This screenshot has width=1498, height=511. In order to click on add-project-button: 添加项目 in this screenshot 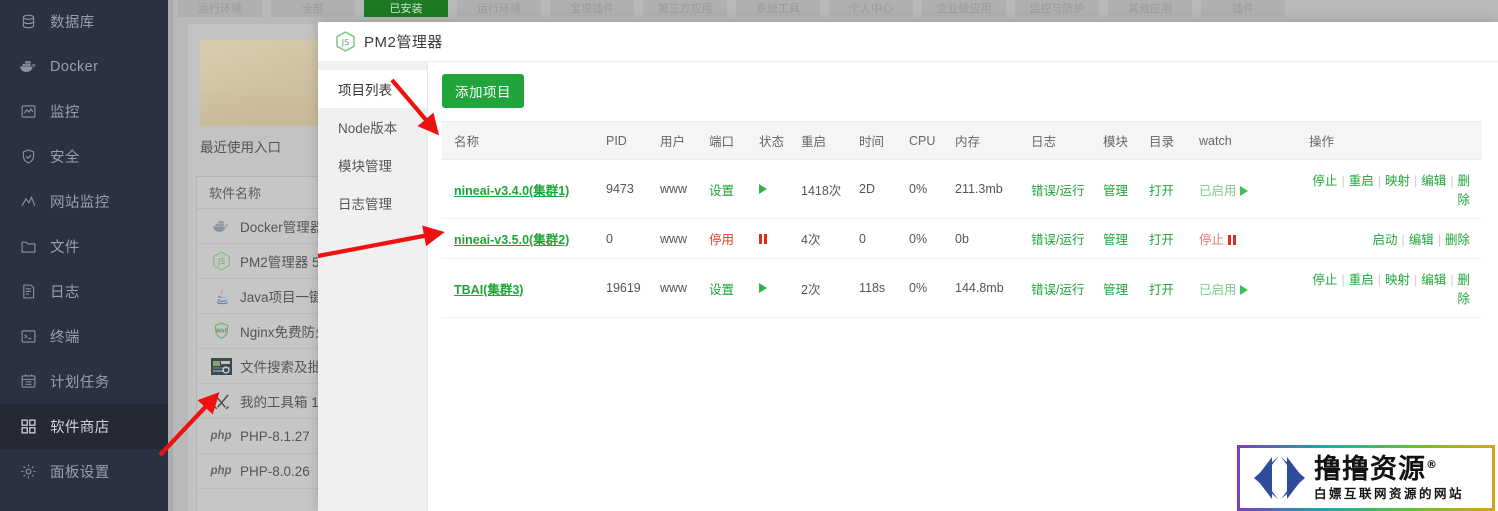, I will do `click(483, 91)`.